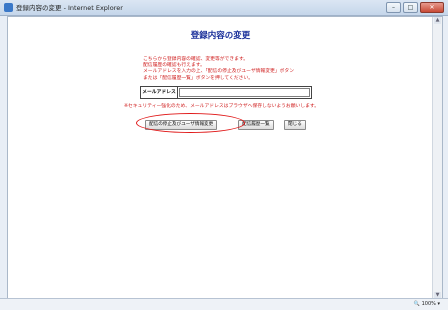 Image resolution: width=448 pixels, height=310 pixels. I want to click on zoom-control: 🔍 100% ▾, so click(427, 304).